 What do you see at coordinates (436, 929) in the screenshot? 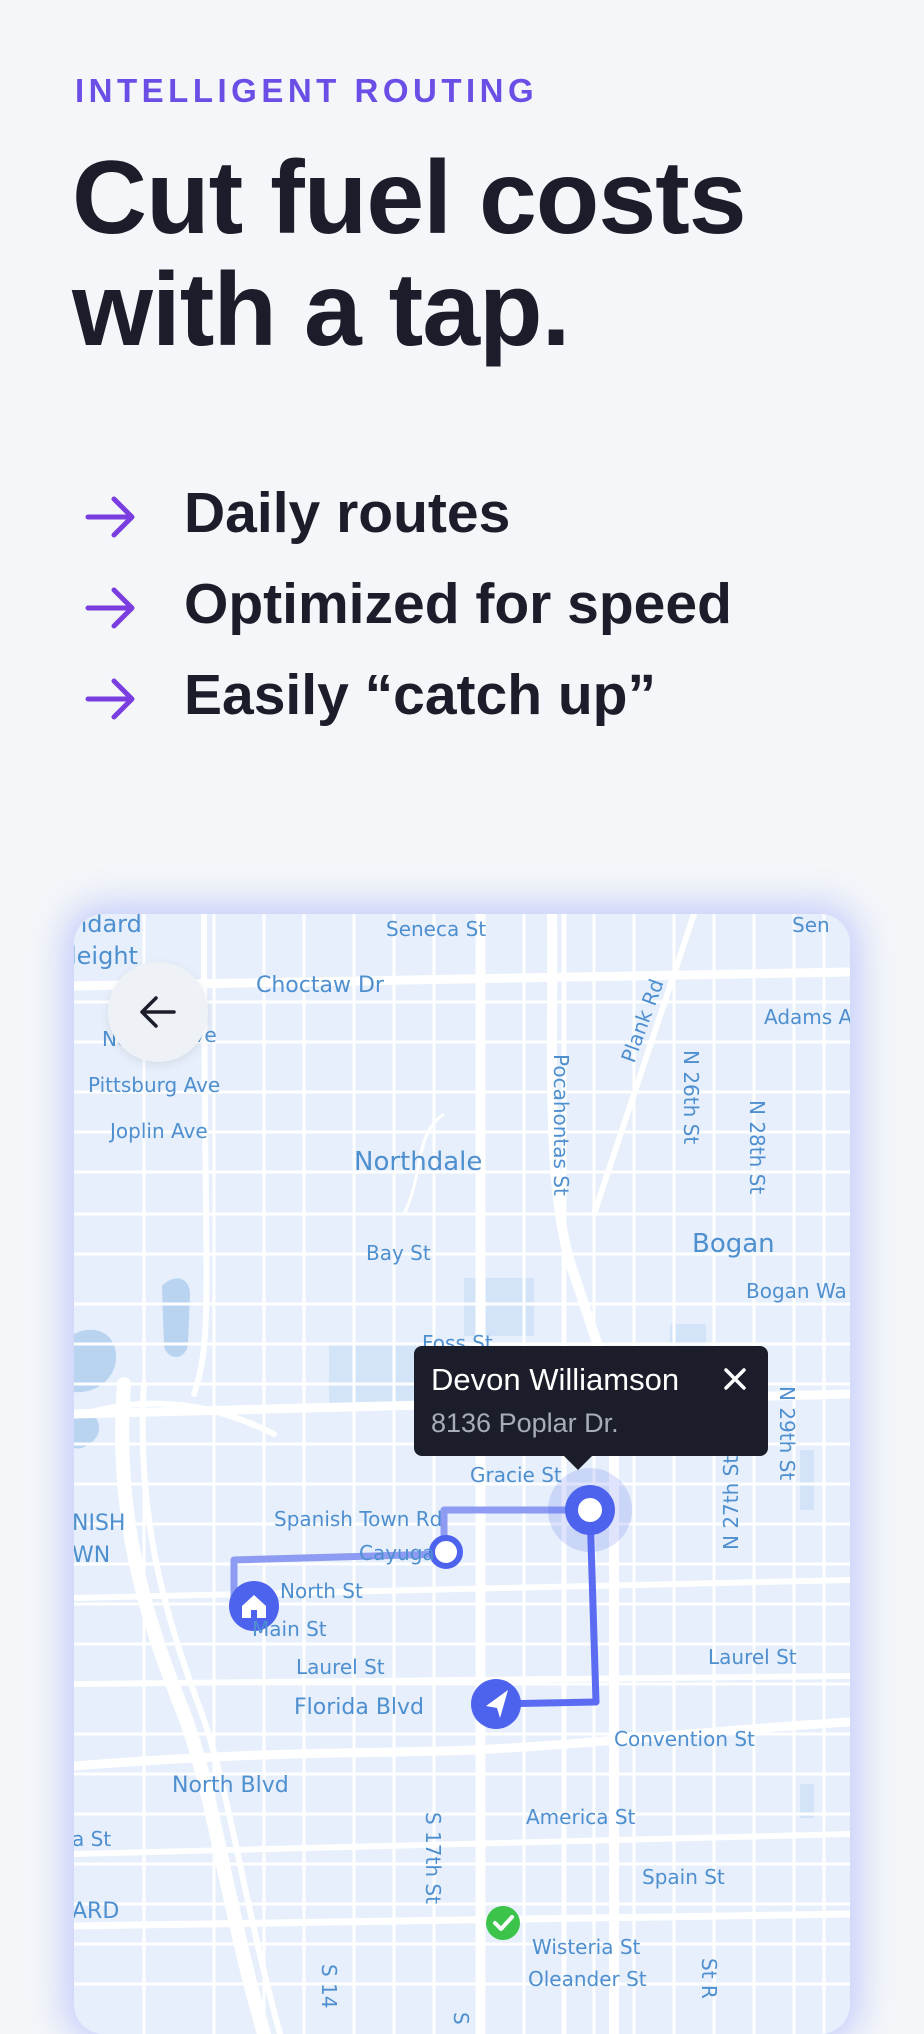
I see `map-label: Seneca St` at bounding box center [436, 929].